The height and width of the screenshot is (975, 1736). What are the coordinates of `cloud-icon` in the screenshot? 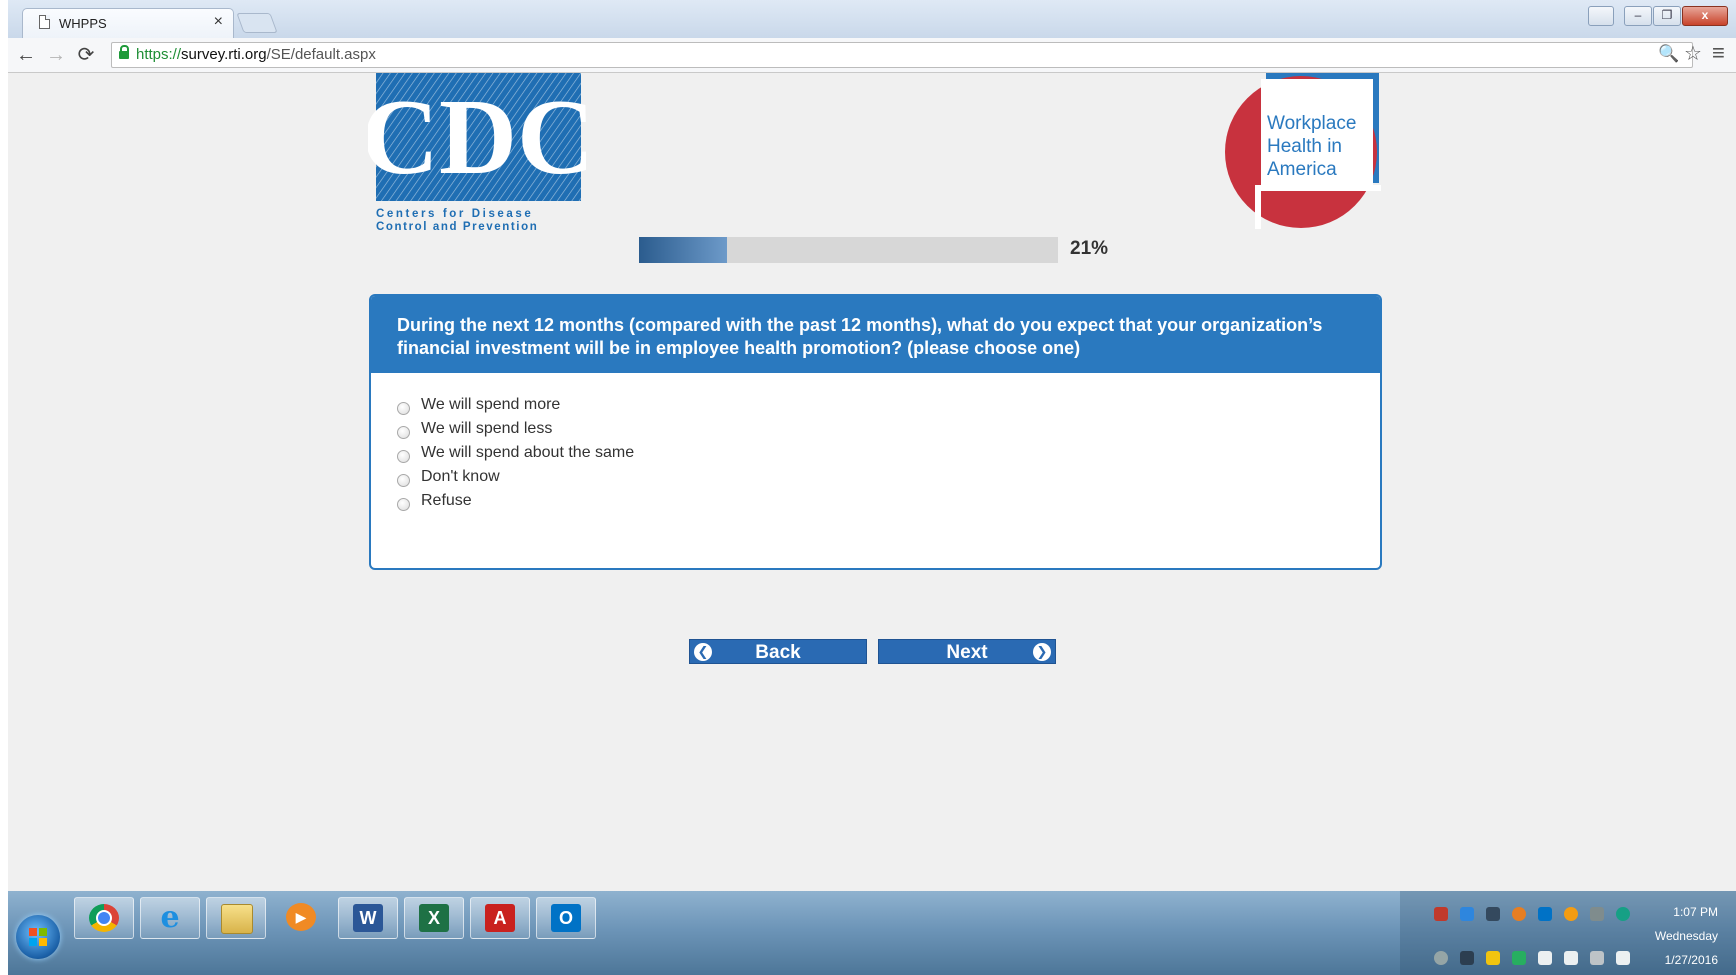 It's located at (1467, 914).